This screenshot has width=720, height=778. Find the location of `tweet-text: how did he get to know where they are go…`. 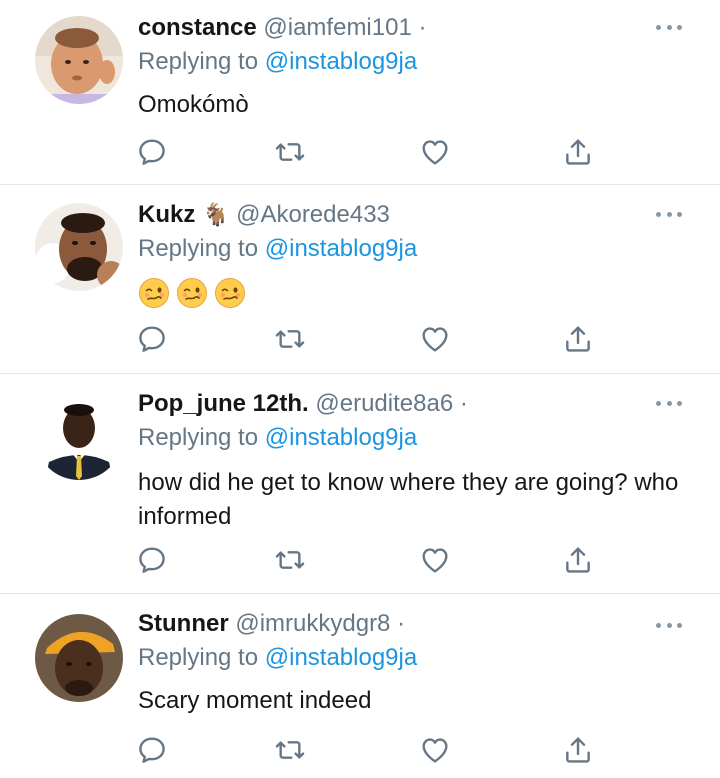

tweet-text: how did he get to know where they are go… is located at coordinates (408, 499).